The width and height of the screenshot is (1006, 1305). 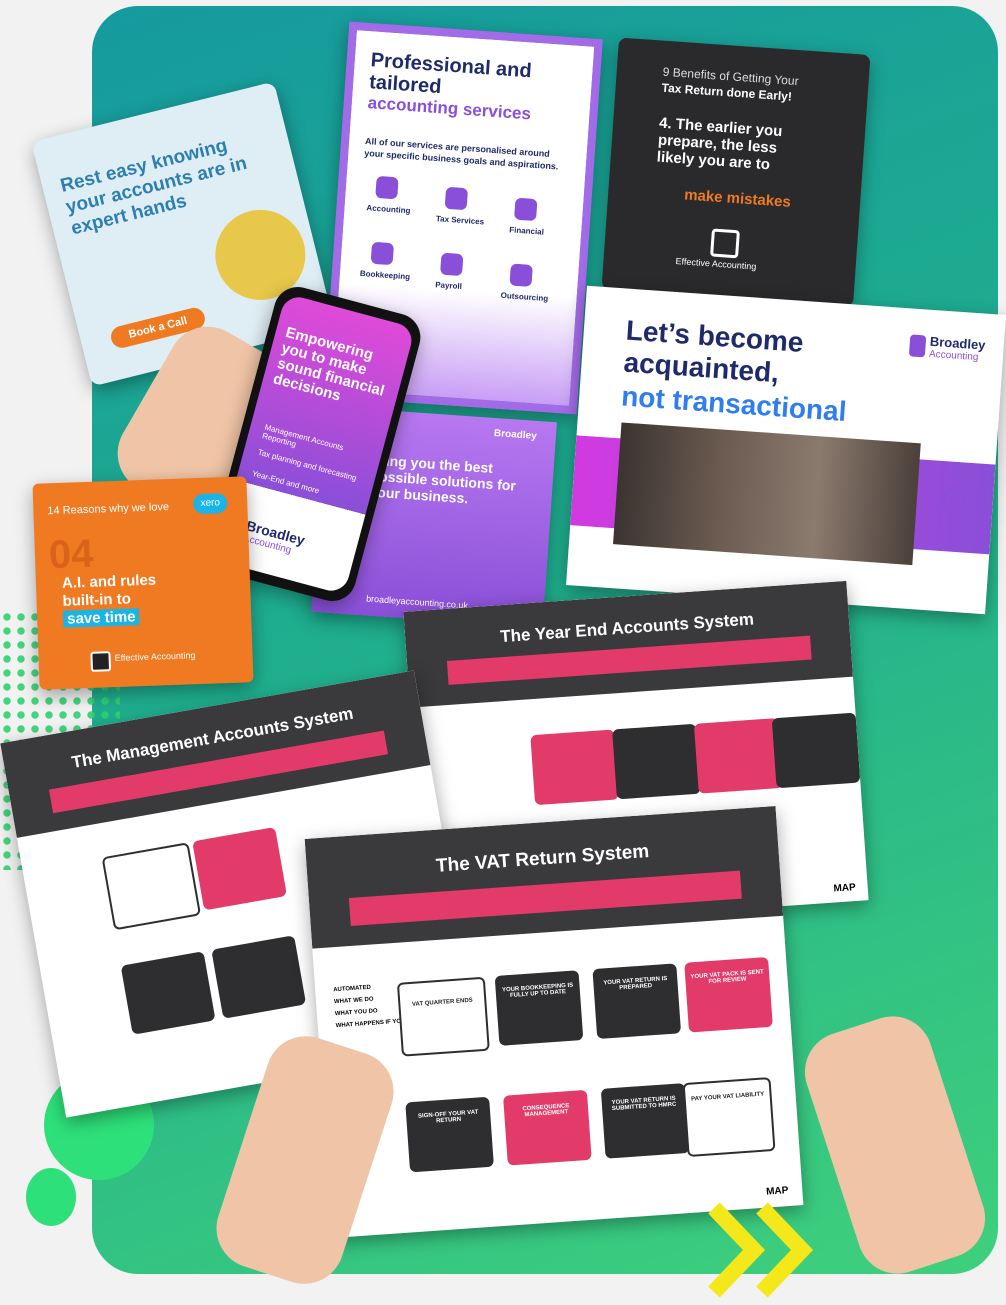 I want to click on xero-logo: xero, so click(x=210, y=504).